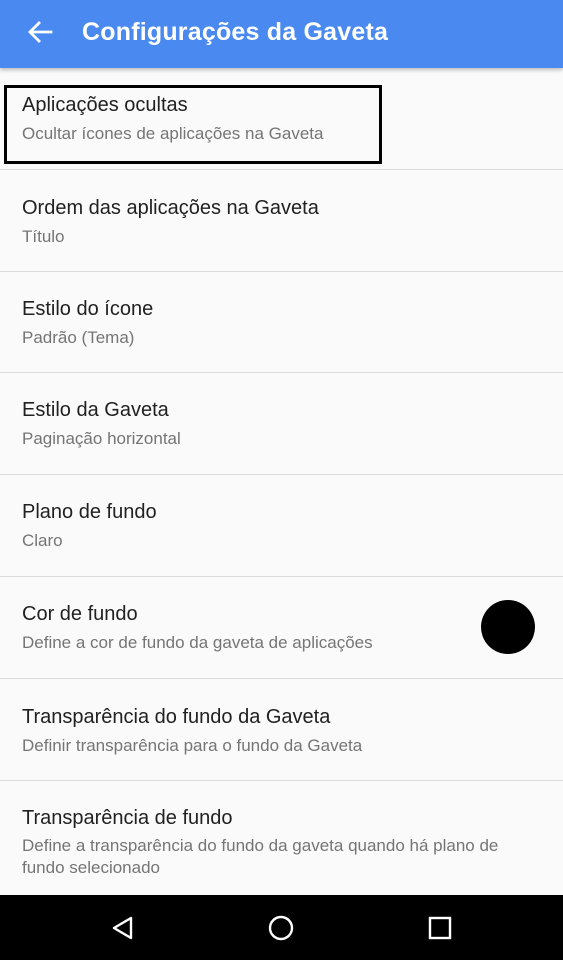  Describe the element at coordinates (508, 627) in the screenshot. I see `color-swatch` at that location.